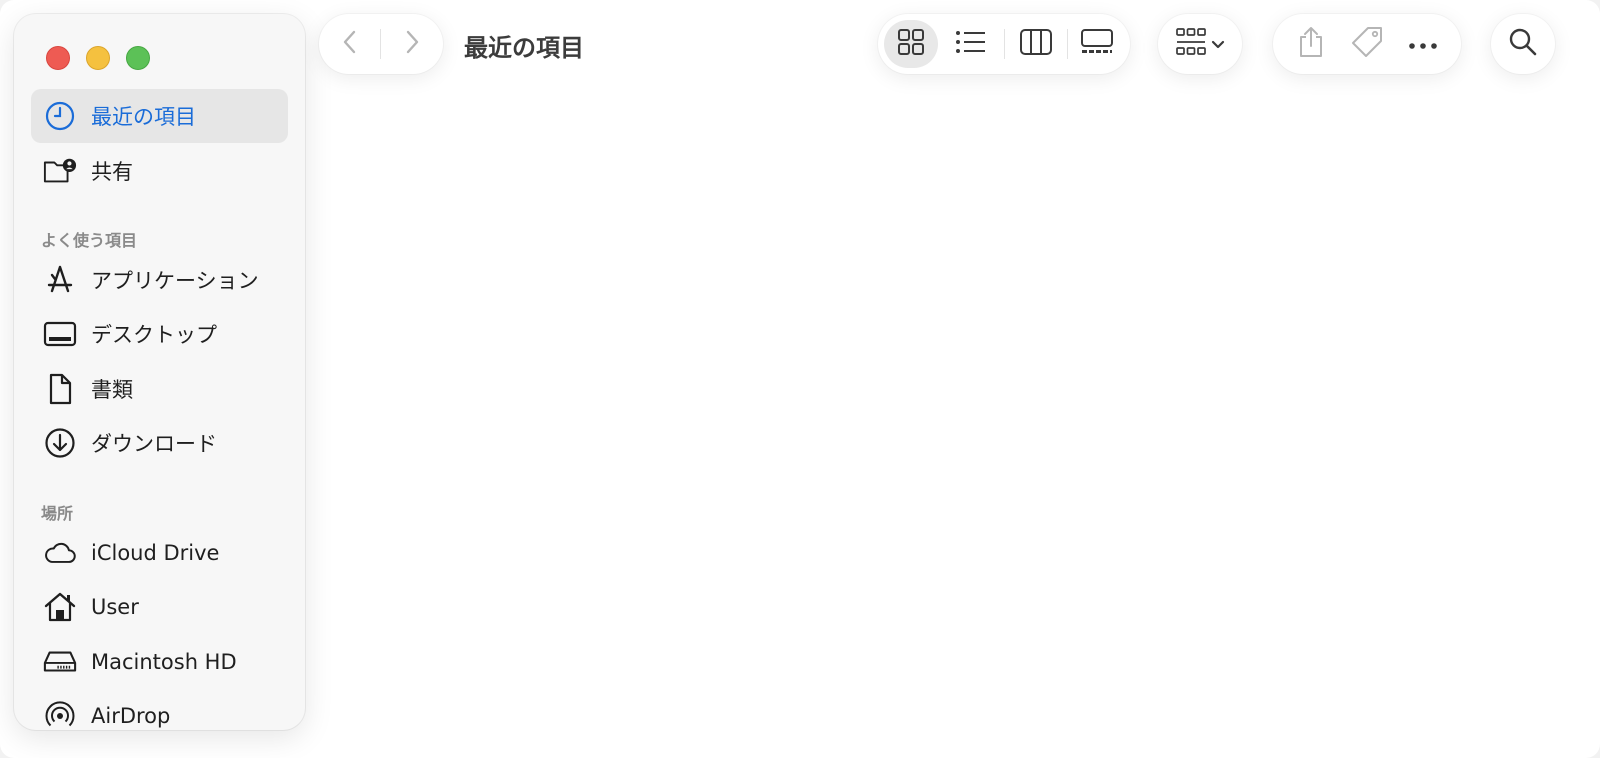 This screenshot has width=1600, height=758. Describe the element at coordinates (138, 58) in the screenshot. I see `zoom-window-button` at that location.